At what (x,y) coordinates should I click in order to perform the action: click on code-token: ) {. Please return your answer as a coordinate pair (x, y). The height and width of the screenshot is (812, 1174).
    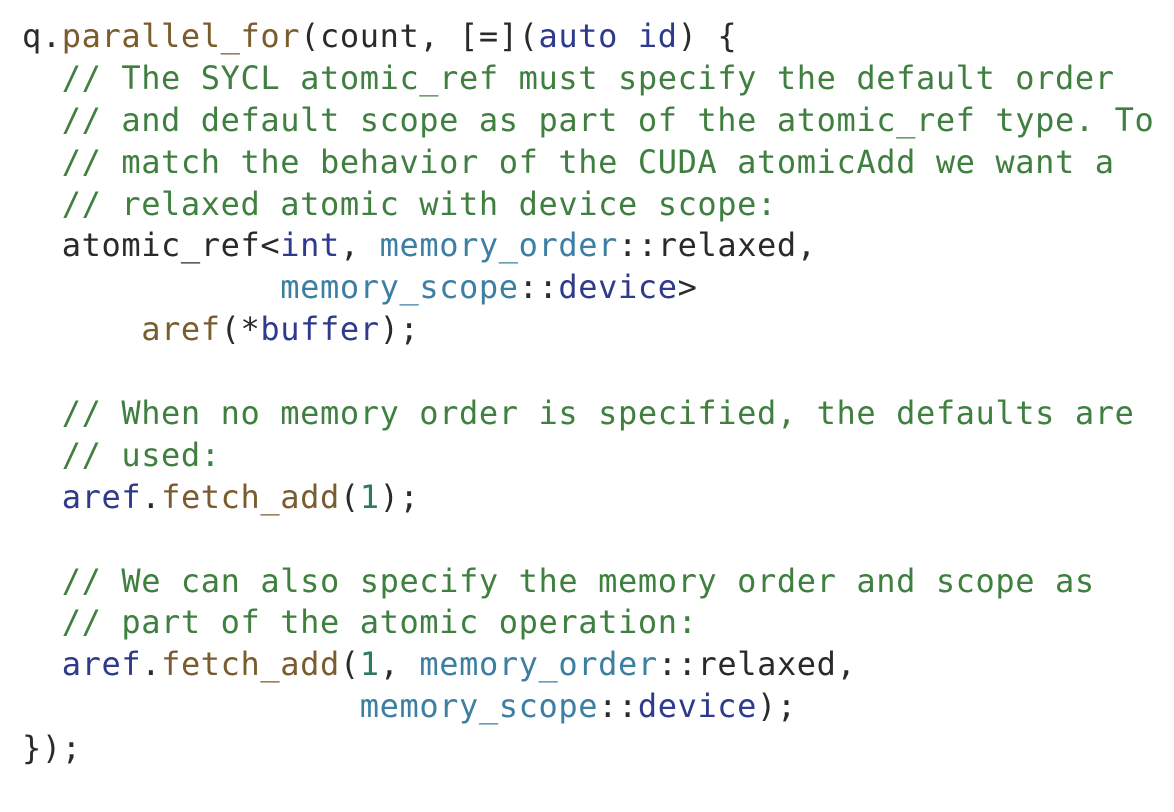
    Looking at the image, I should click on (707, 36).